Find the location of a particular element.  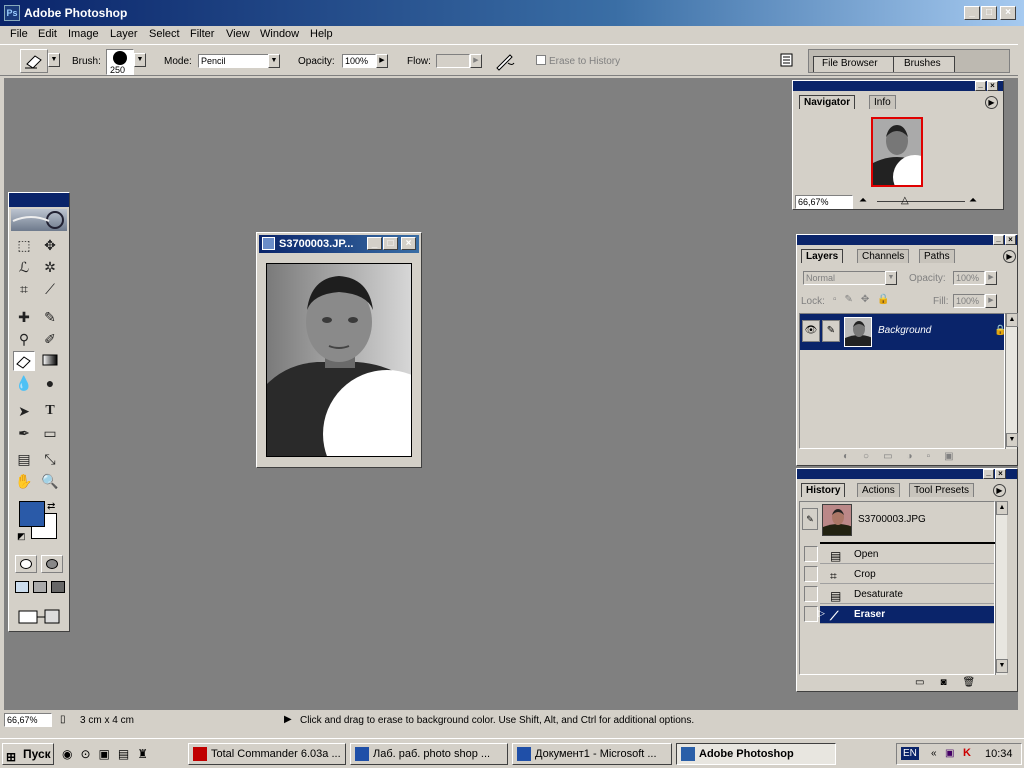

pen-tool-icon: ✒ is located at coordinates (24, 433).